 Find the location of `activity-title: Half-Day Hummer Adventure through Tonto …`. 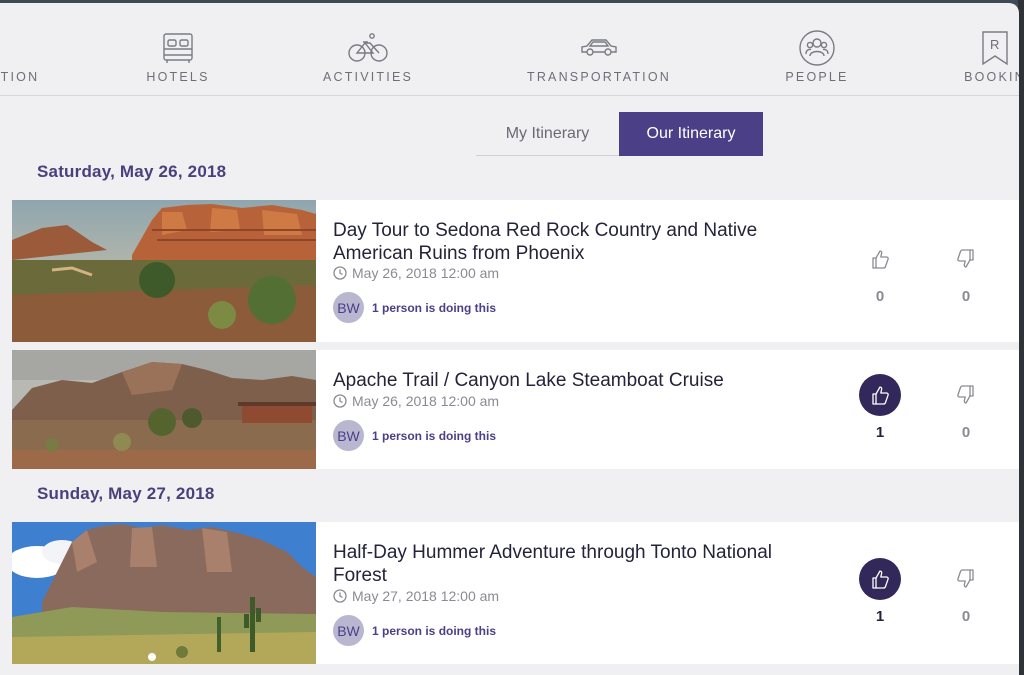

activity-title: Half-Day Hummer Adventure through Tonto … is located at coordinates (573, 564).